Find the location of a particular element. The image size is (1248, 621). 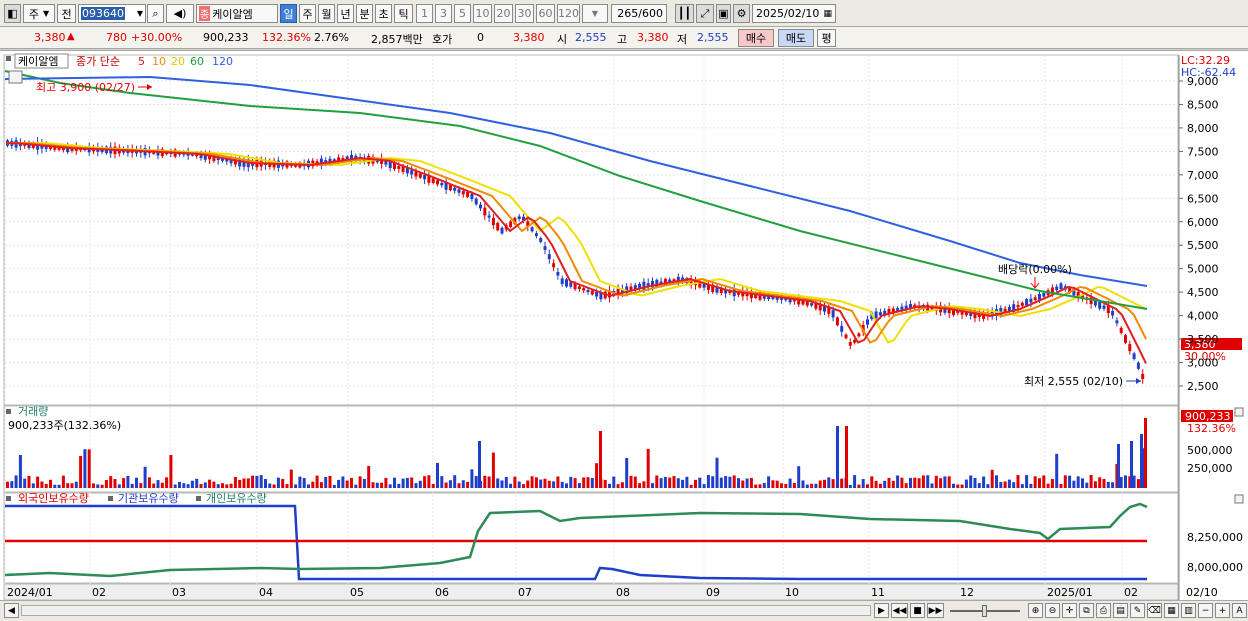

interval-20: 20 is located at coordinates (503, 13).